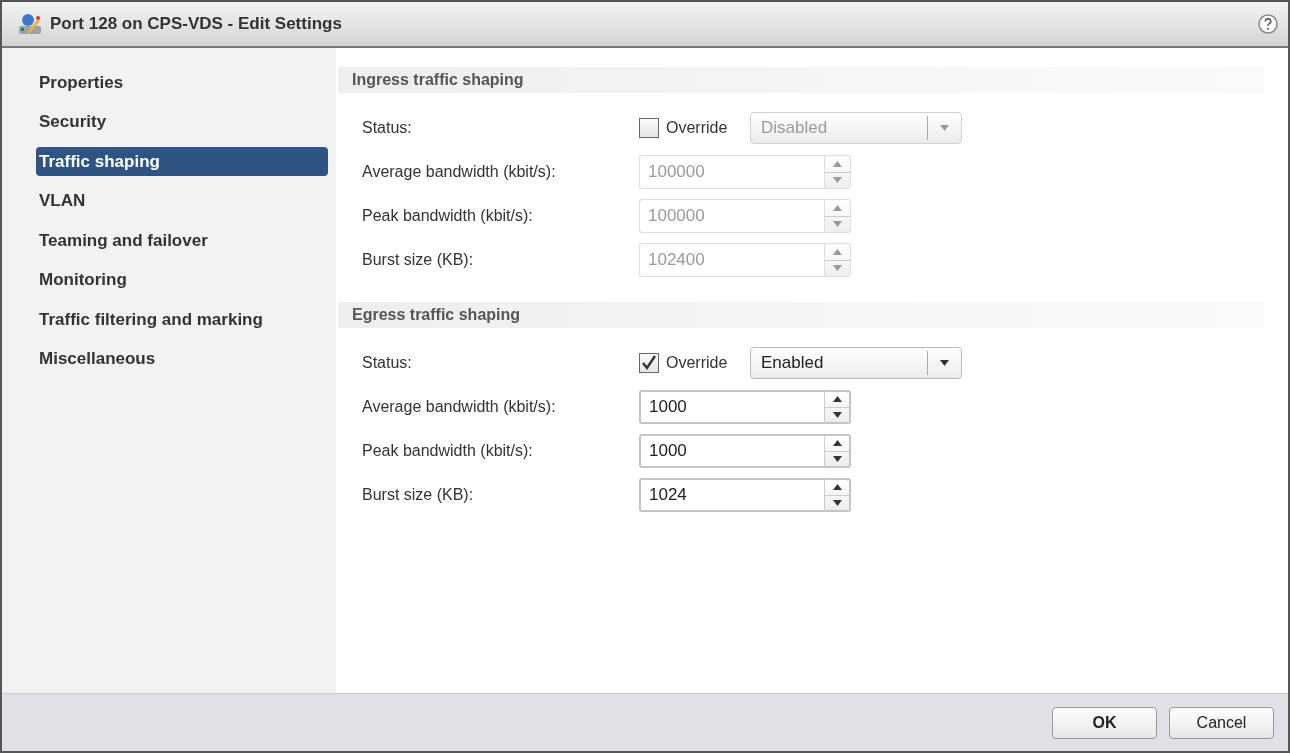 The image size is (1290, 753). What do you see at coordinates (182, 161) in the screenshot?
I see `sidebar-item: Traffic shaping` at bounding box center [182, 161].